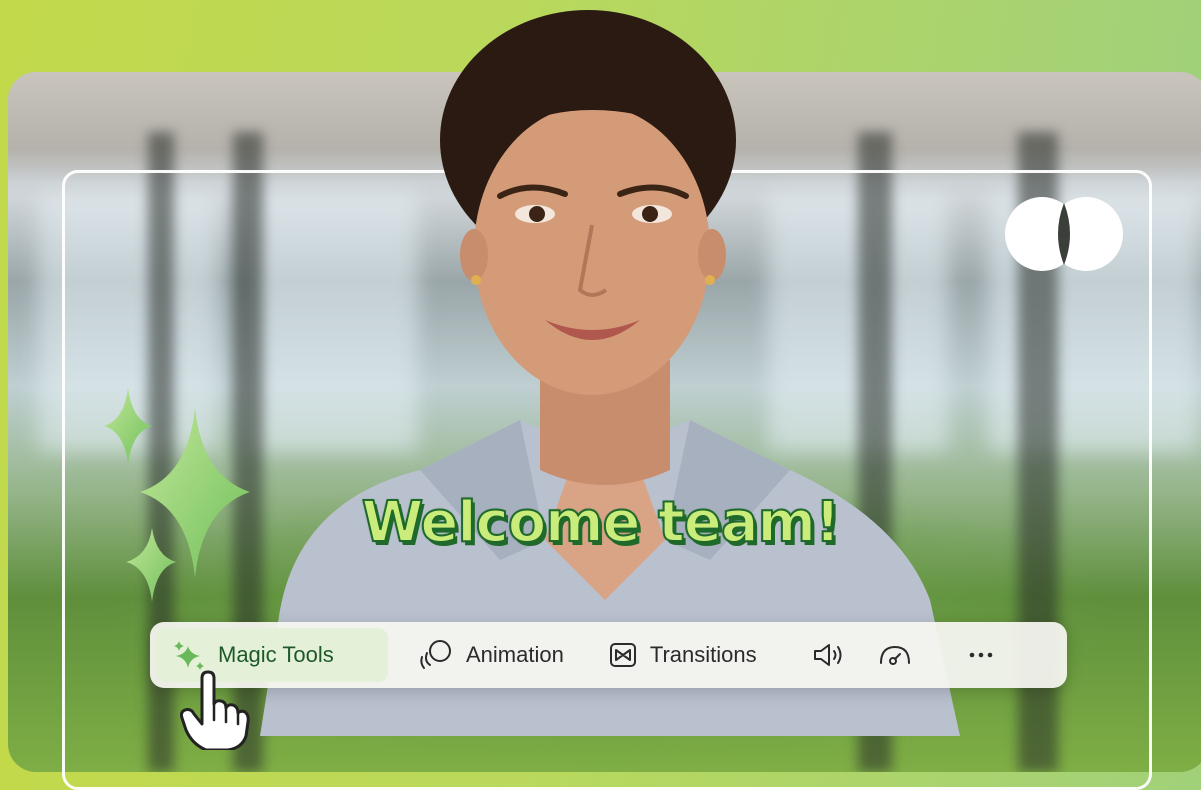 Image resolution: width=1201 pixels, height=790 pixels. I want to click on transitions-icon, so click(622, 655).